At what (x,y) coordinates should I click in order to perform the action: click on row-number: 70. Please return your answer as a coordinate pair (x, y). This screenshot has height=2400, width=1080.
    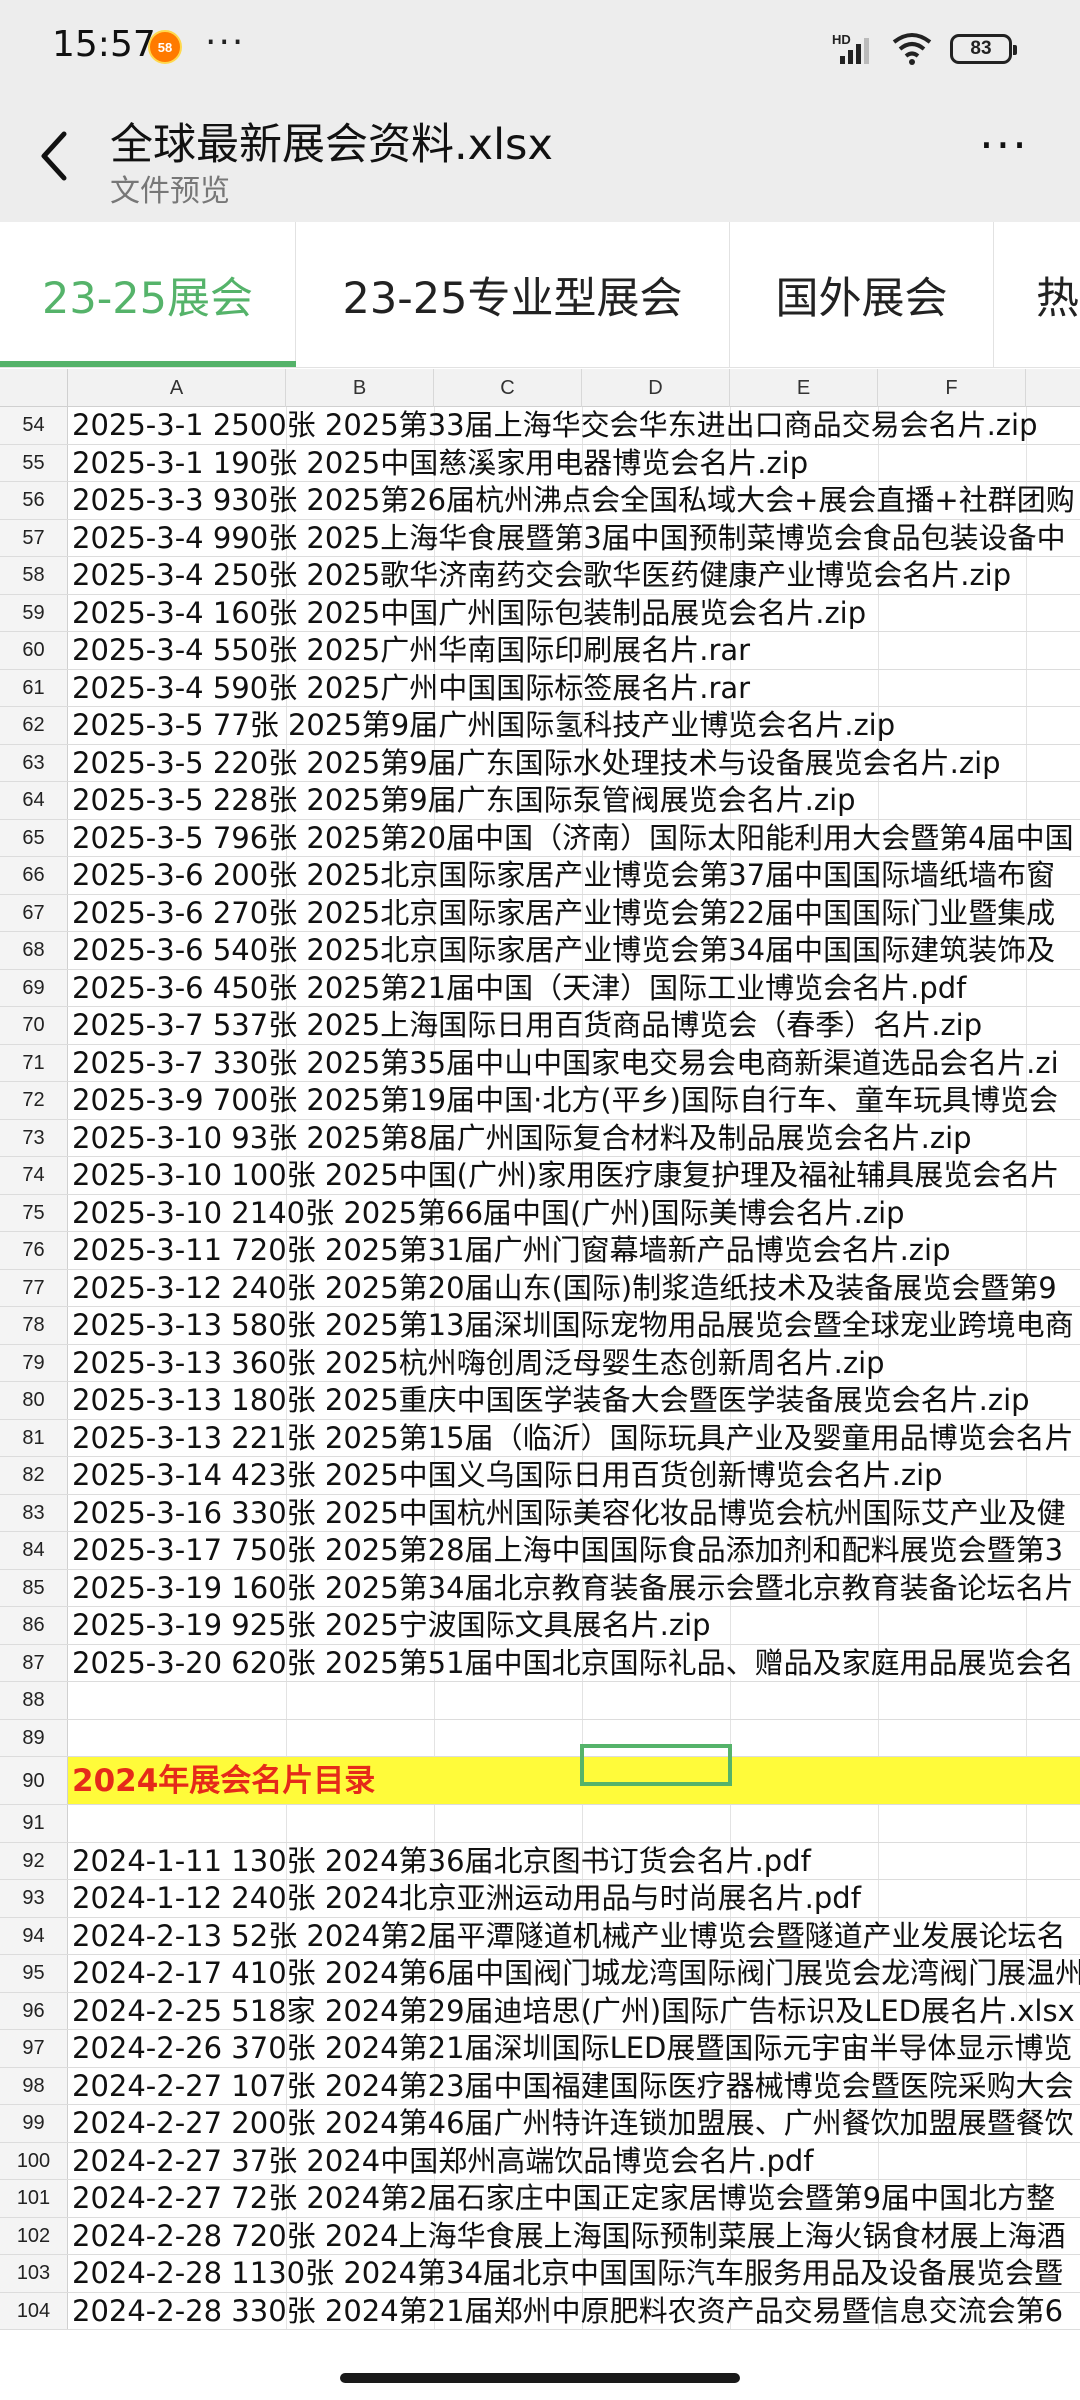
    Looking at the image, I should click on (34, 1025).